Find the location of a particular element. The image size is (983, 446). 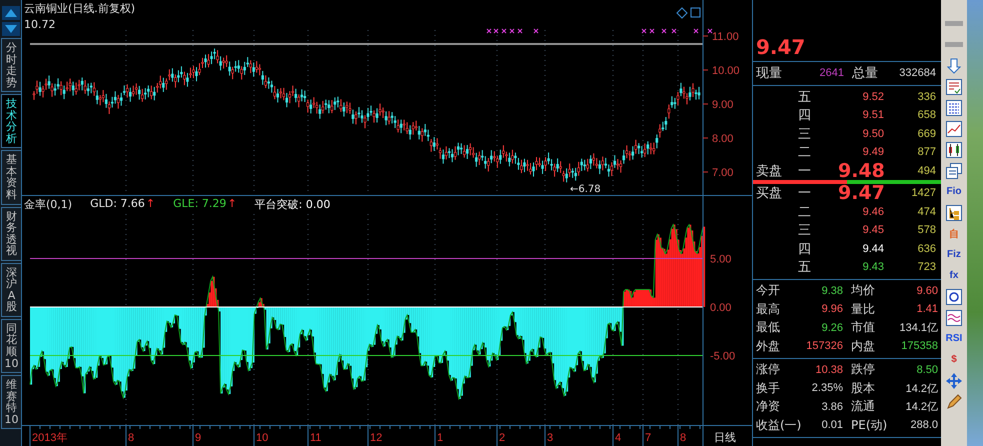

level-label: 四 is located at coordinates (805, 115).